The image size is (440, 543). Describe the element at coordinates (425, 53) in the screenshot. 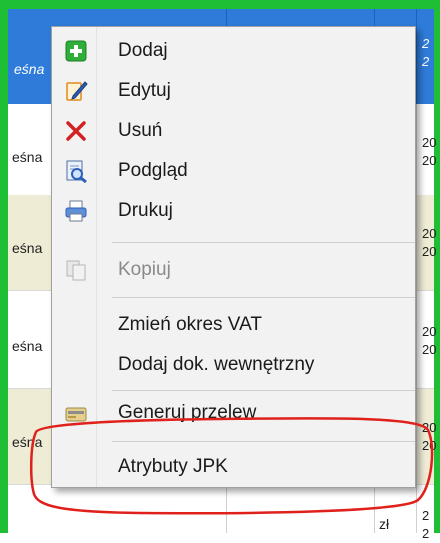

I see `header-cell-right: 2 2` at that location.